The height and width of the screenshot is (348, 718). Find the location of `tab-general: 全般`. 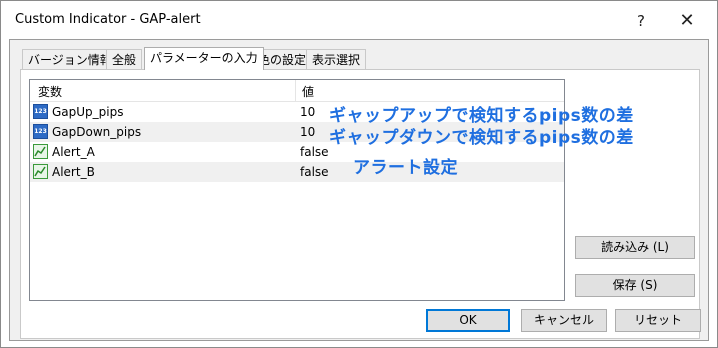

tab-general: 全般 is located at coordinates (124, 59).